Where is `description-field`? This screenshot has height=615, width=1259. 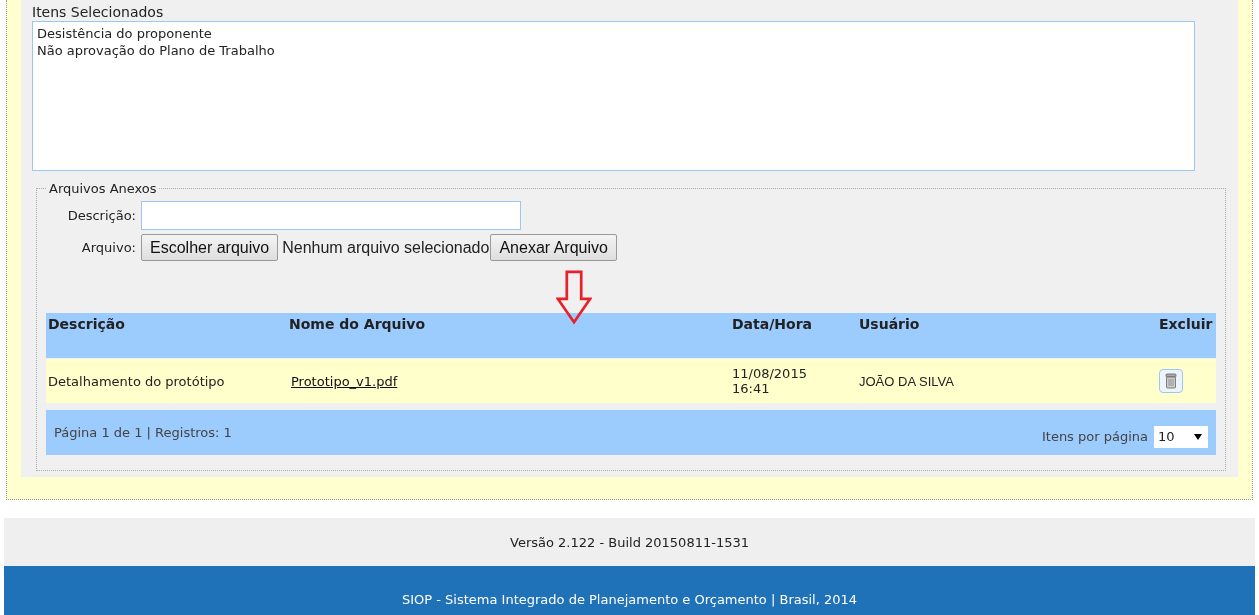 description-field is located at coordinates (331, 215).